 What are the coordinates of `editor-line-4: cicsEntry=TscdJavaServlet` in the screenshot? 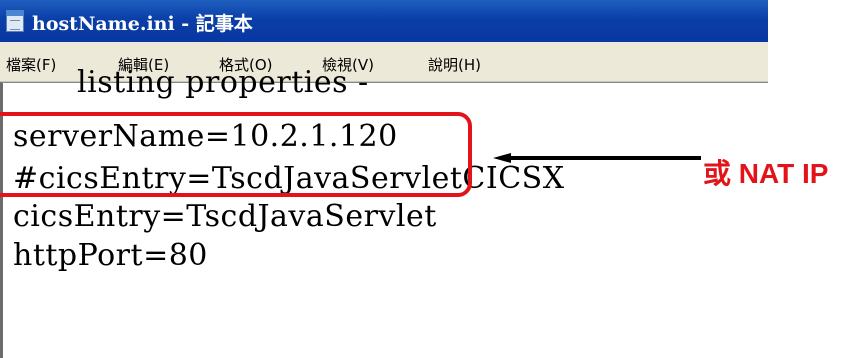 It's located at (225, 216).